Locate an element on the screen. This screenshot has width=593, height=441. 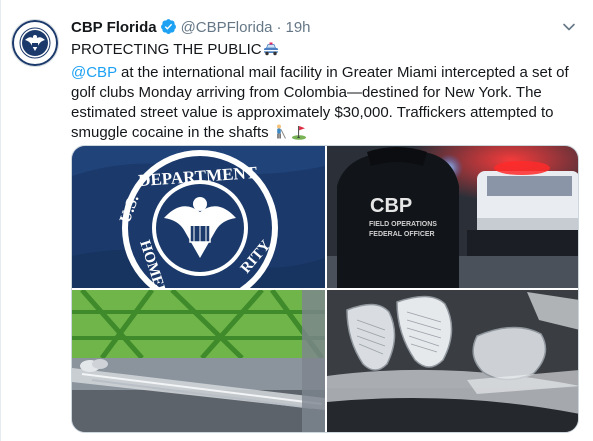
dhs-seal-icon is located at coordinates (35, 43).